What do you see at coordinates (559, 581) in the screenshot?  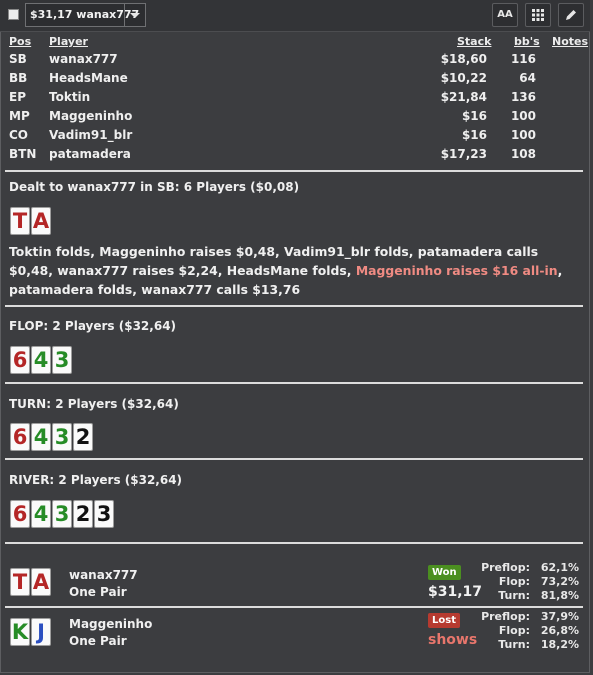 I see `equity-value: 73,2%` at bounding box center [559, 581].